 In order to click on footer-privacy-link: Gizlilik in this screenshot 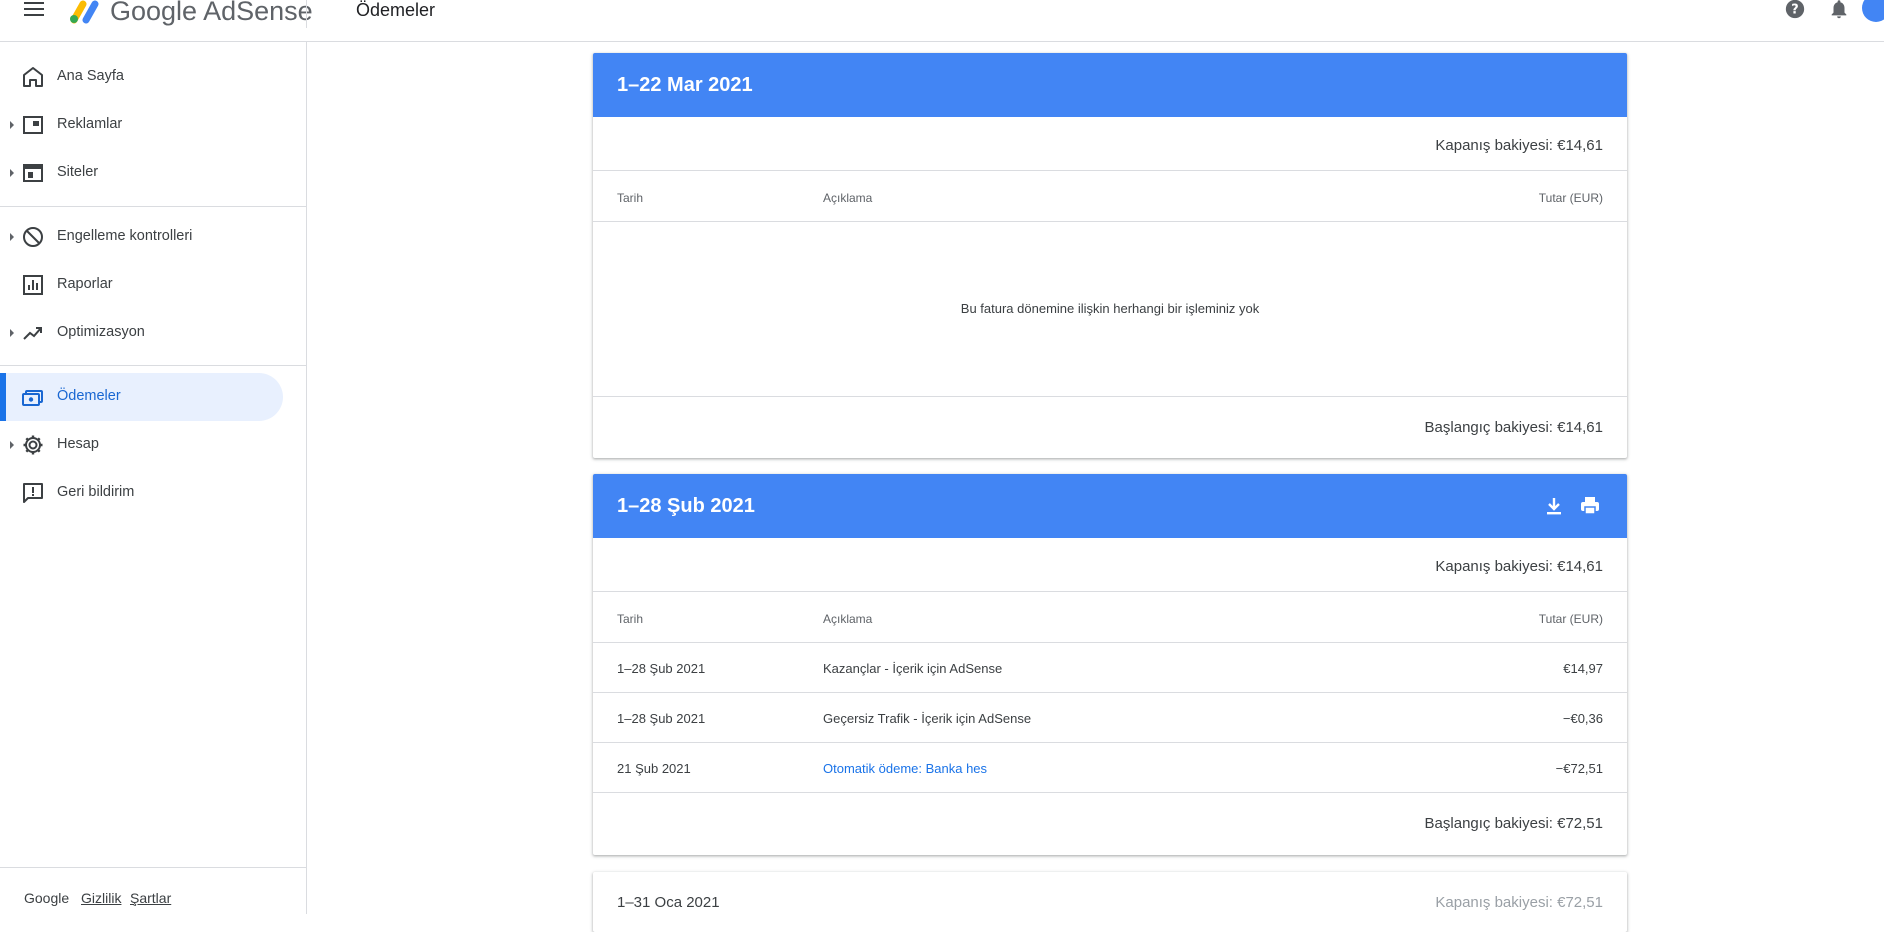, I will do `click(101, 898)`.